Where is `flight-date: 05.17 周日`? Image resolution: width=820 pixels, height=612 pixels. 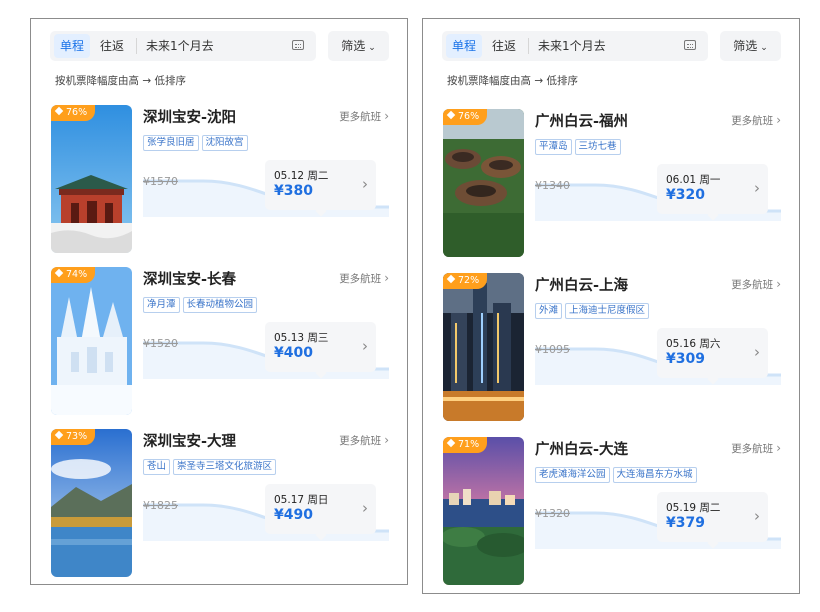
flight-date: 05.17 周日 is located at coordinates (301, 500).